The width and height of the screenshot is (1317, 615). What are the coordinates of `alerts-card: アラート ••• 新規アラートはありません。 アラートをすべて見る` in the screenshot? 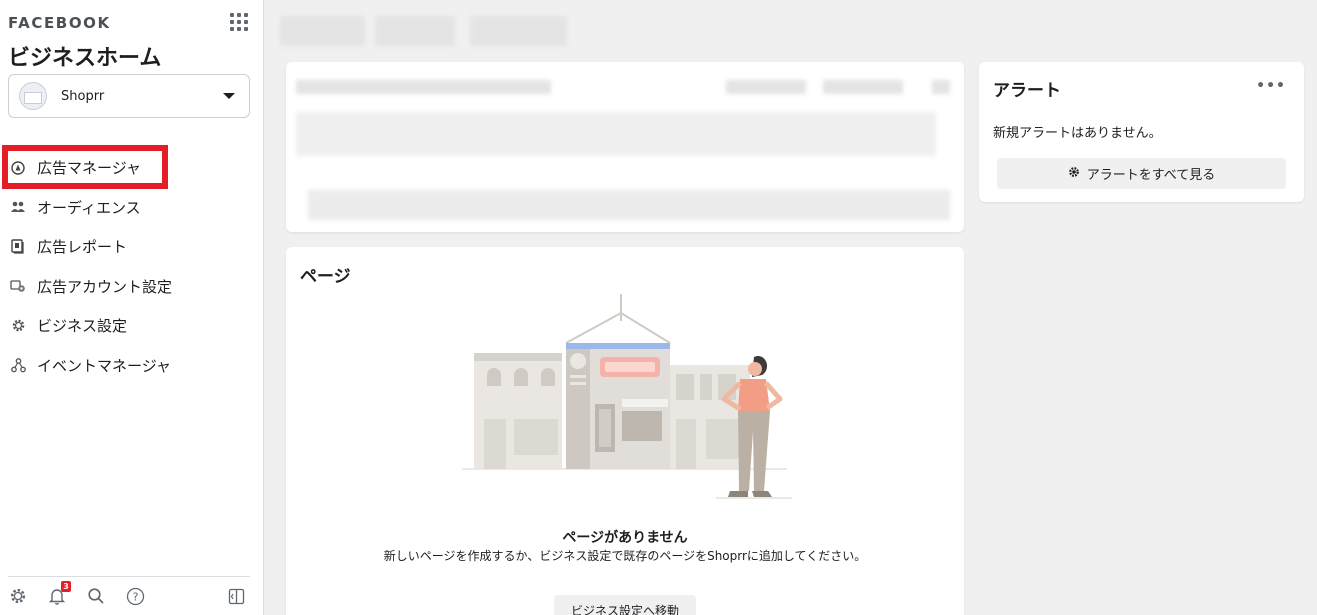 It's located at (1141, 132).